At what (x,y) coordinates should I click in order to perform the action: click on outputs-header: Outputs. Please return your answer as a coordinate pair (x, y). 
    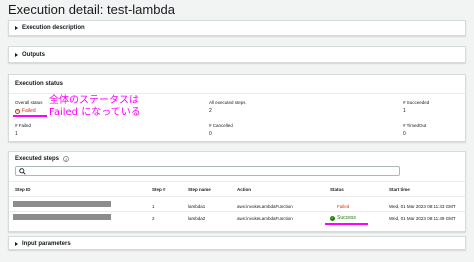
    Looking at the image, I should click on (30, 55).